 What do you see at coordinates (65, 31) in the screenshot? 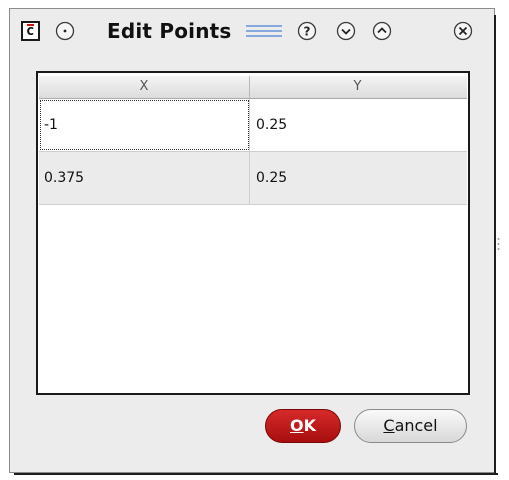
I see `menu-dot-icon` at bounding box center [65, 31].